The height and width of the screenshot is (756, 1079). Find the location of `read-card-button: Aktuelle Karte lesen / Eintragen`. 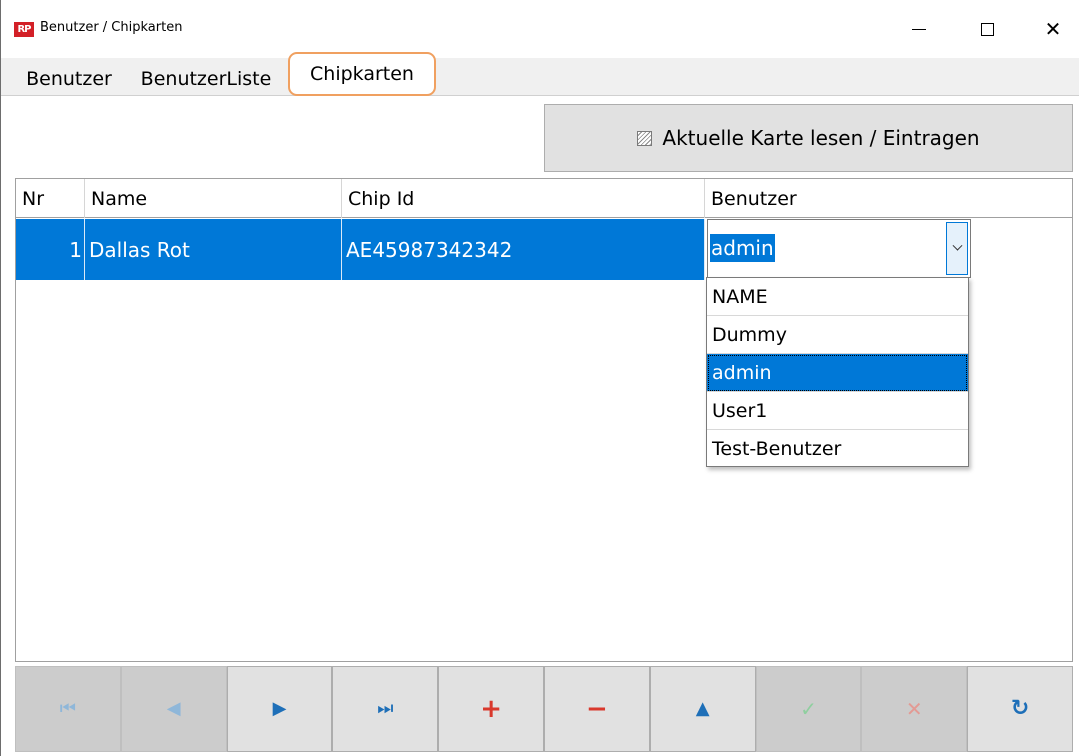

read-card-button: Aktuelle Karte lesen / Eintragen is located at coordinates (808, 138).